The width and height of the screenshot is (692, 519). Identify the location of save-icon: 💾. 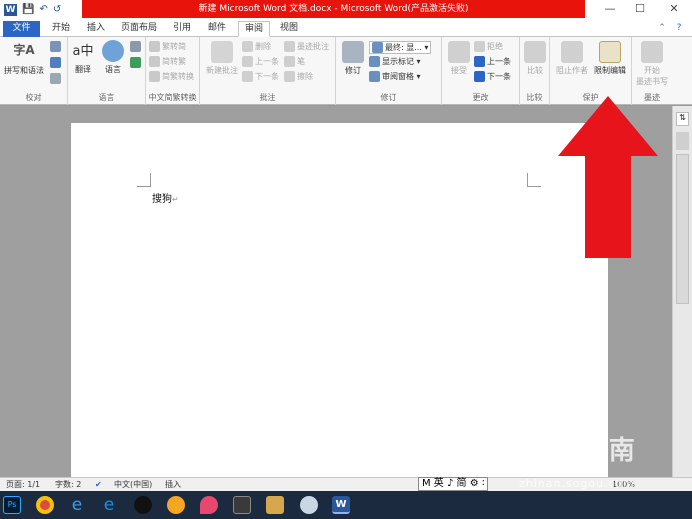
(28, 10).